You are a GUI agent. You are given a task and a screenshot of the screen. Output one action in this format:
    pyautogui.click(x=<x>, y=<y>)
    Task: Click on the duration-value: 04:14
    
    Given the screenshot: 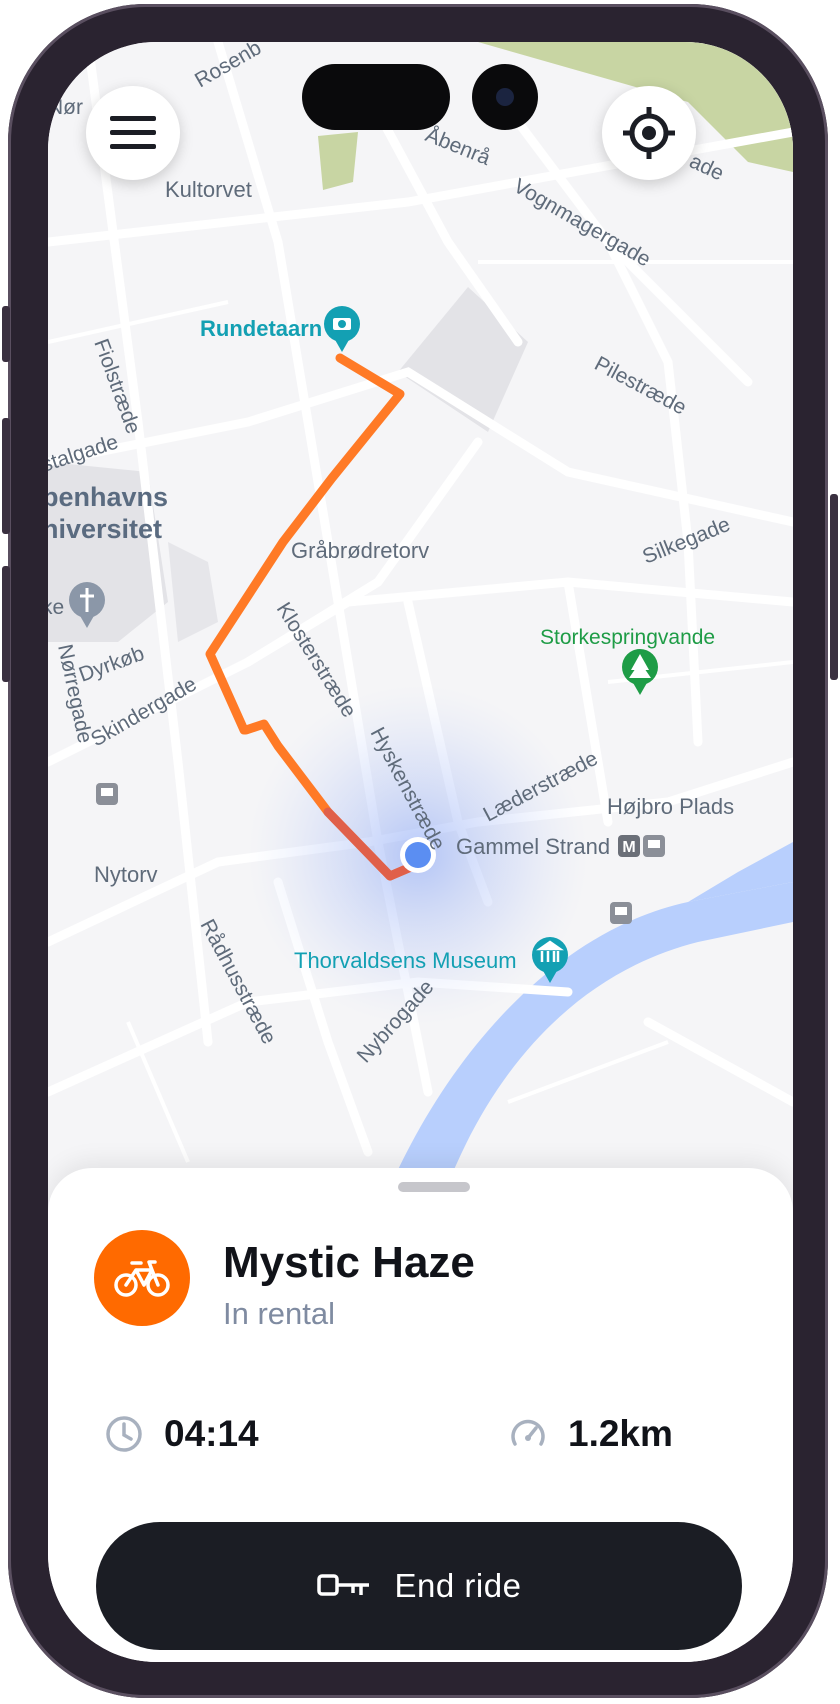 What is the action you would take?
    pyautogui.click(x=211, y=1433)
    